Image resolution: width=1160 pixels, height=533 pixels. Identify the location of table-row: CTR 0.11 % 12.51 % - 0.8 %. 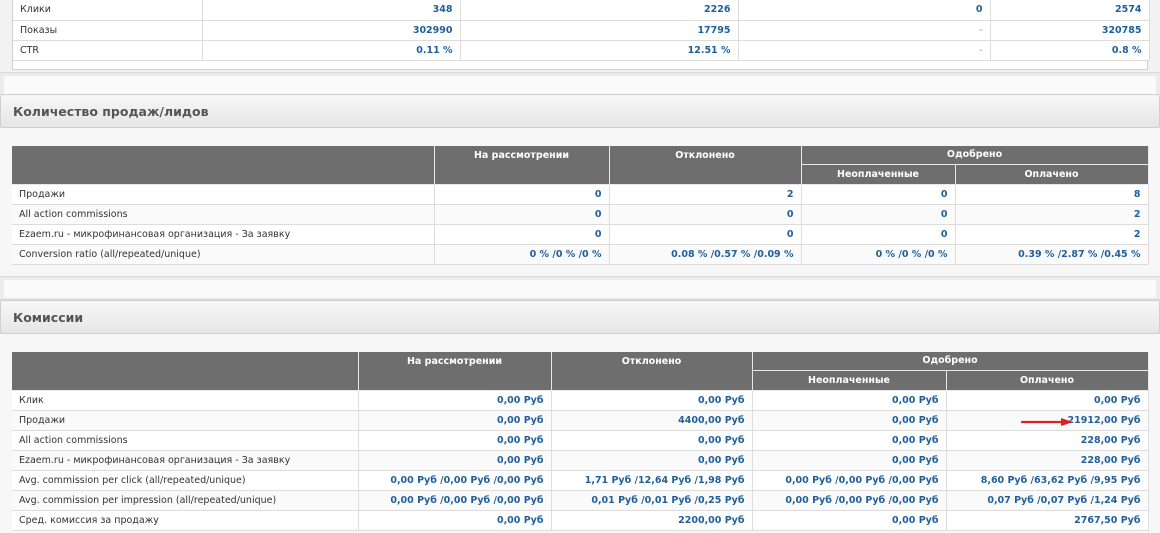
(581, 50).